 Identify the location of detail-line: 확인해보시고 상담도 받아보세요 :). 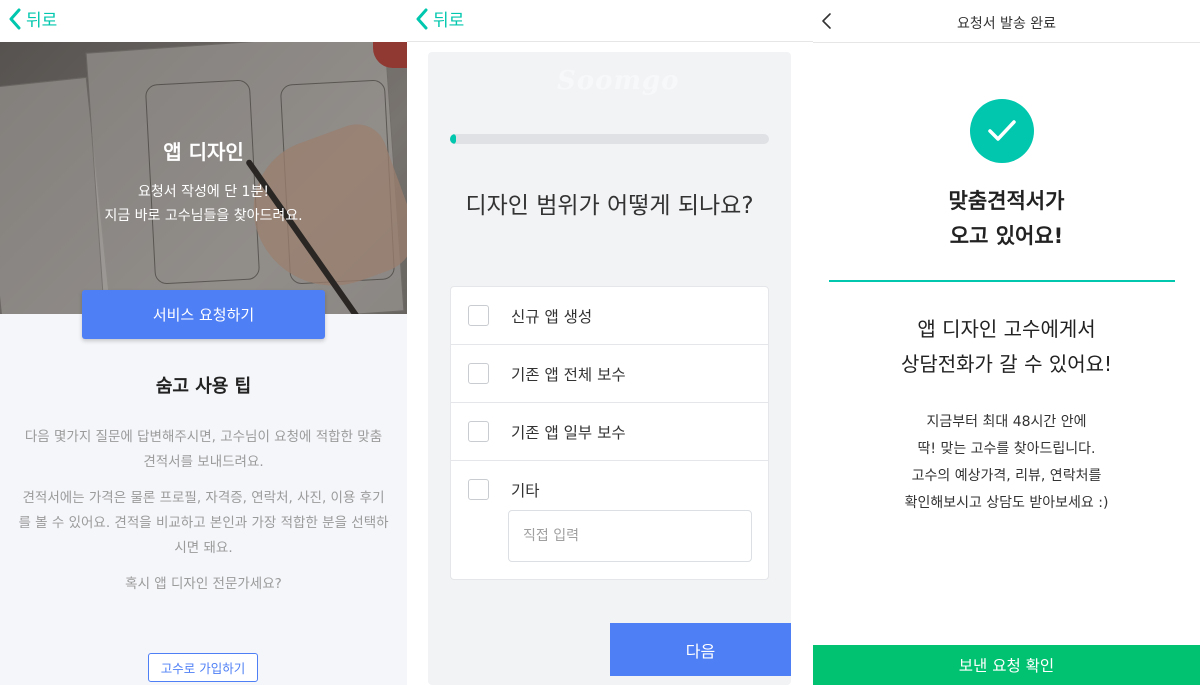
(1006, 503).